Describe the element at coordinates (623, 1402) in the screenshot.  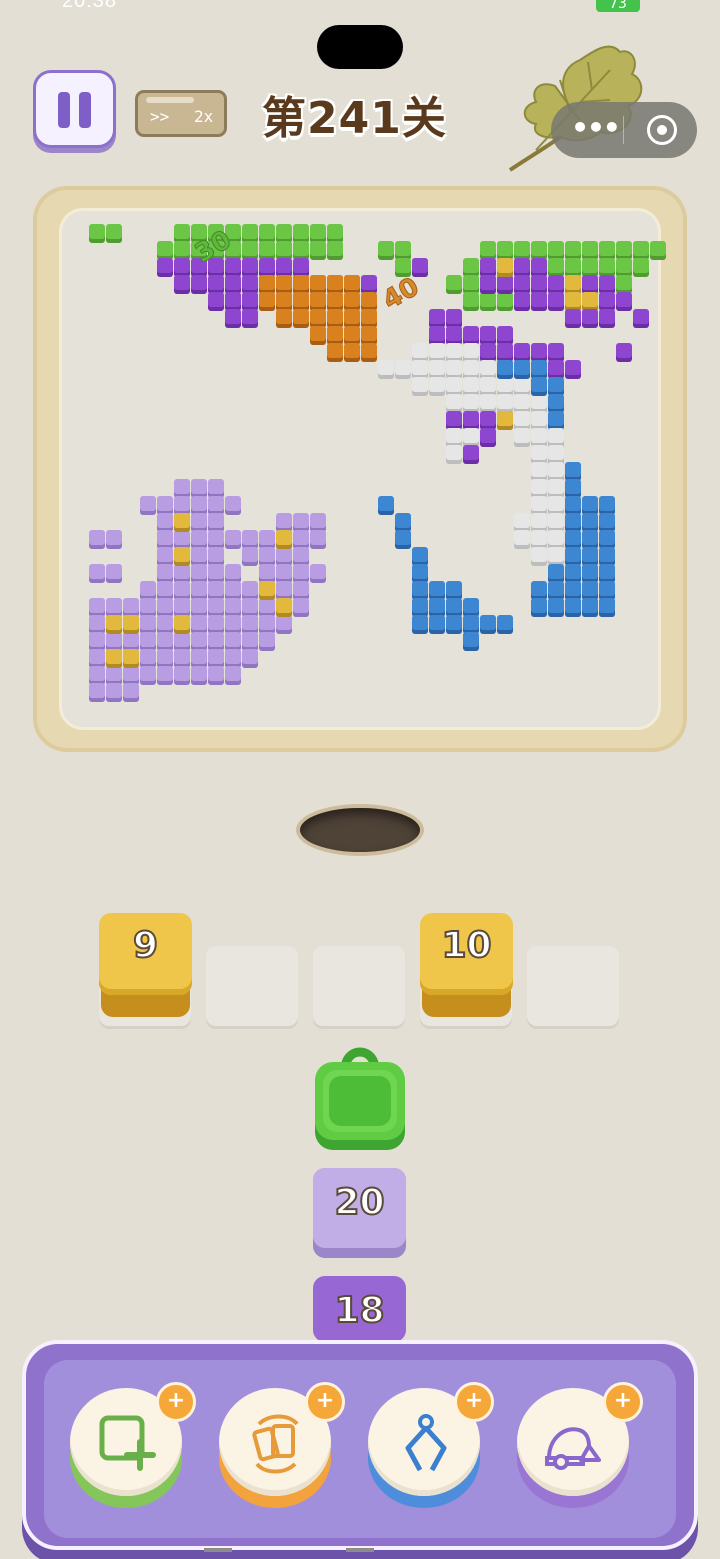
I see `add-booster-badge: +` at that location.